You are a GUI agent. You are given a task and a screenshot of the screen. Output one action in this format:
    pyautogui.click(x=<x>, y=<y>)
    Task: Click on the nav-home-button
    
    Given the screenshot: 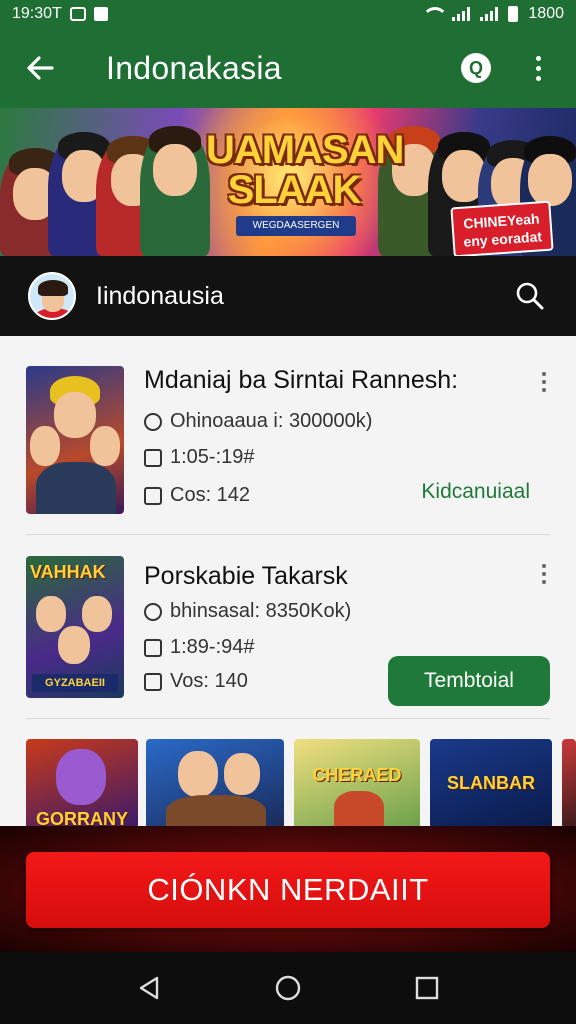 What is the action you would take?
    pyautogui.click(x=288, y=988)
    